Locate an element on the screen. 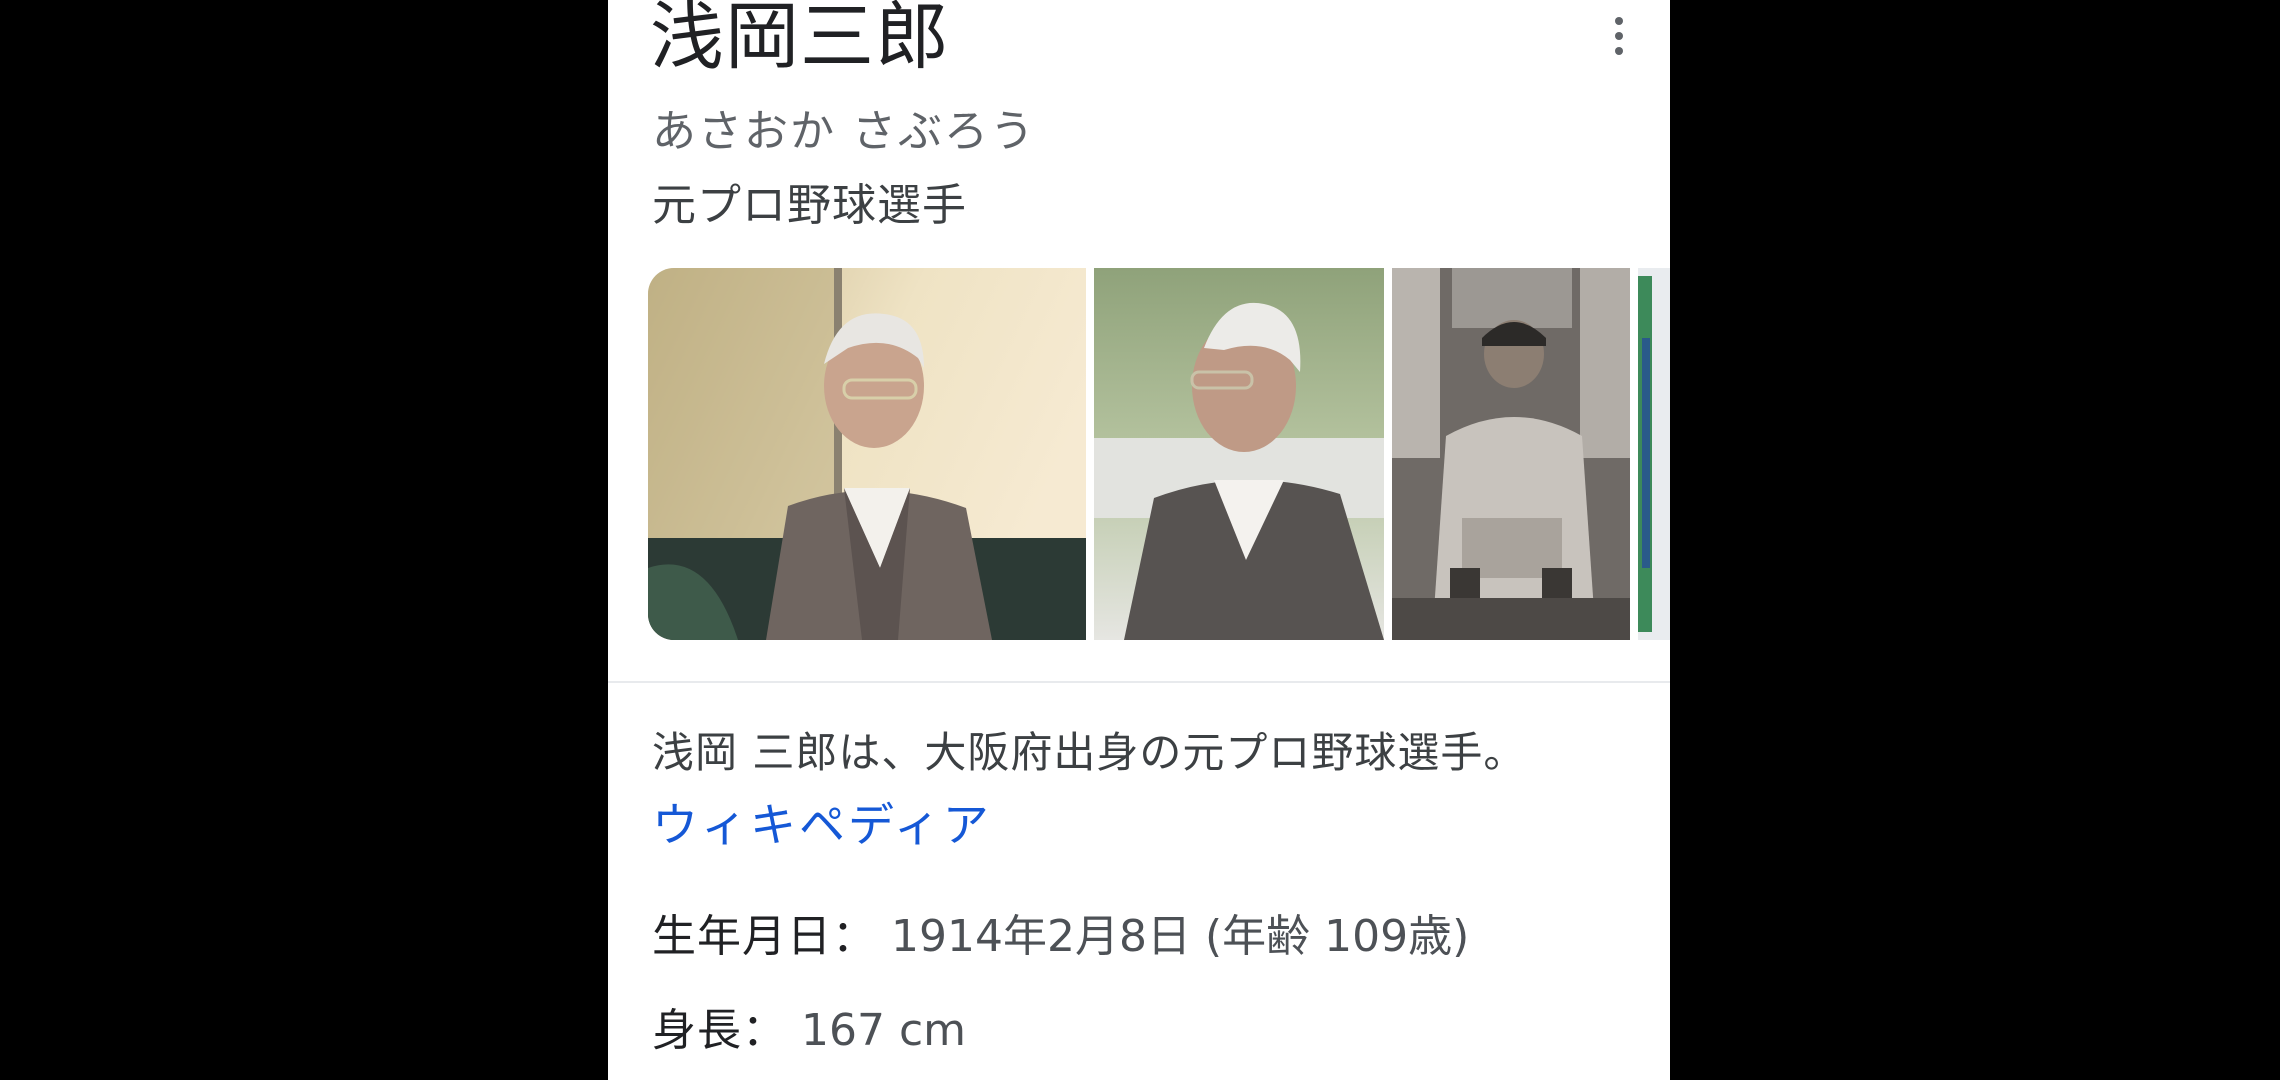  section-divider is located at coordinates (1139, 682).